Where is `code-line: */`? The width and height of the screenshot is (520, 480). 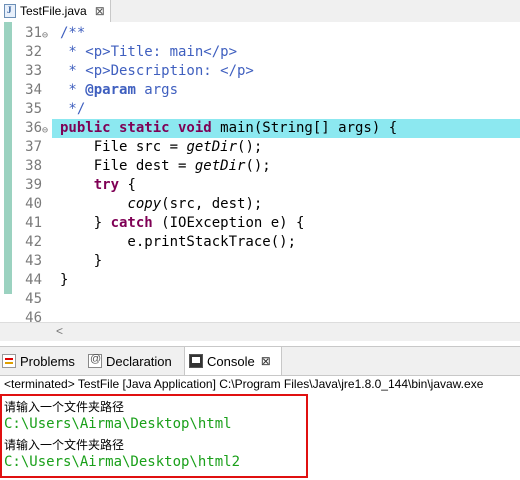
code-line: */ is located at coordinates (260, 109).